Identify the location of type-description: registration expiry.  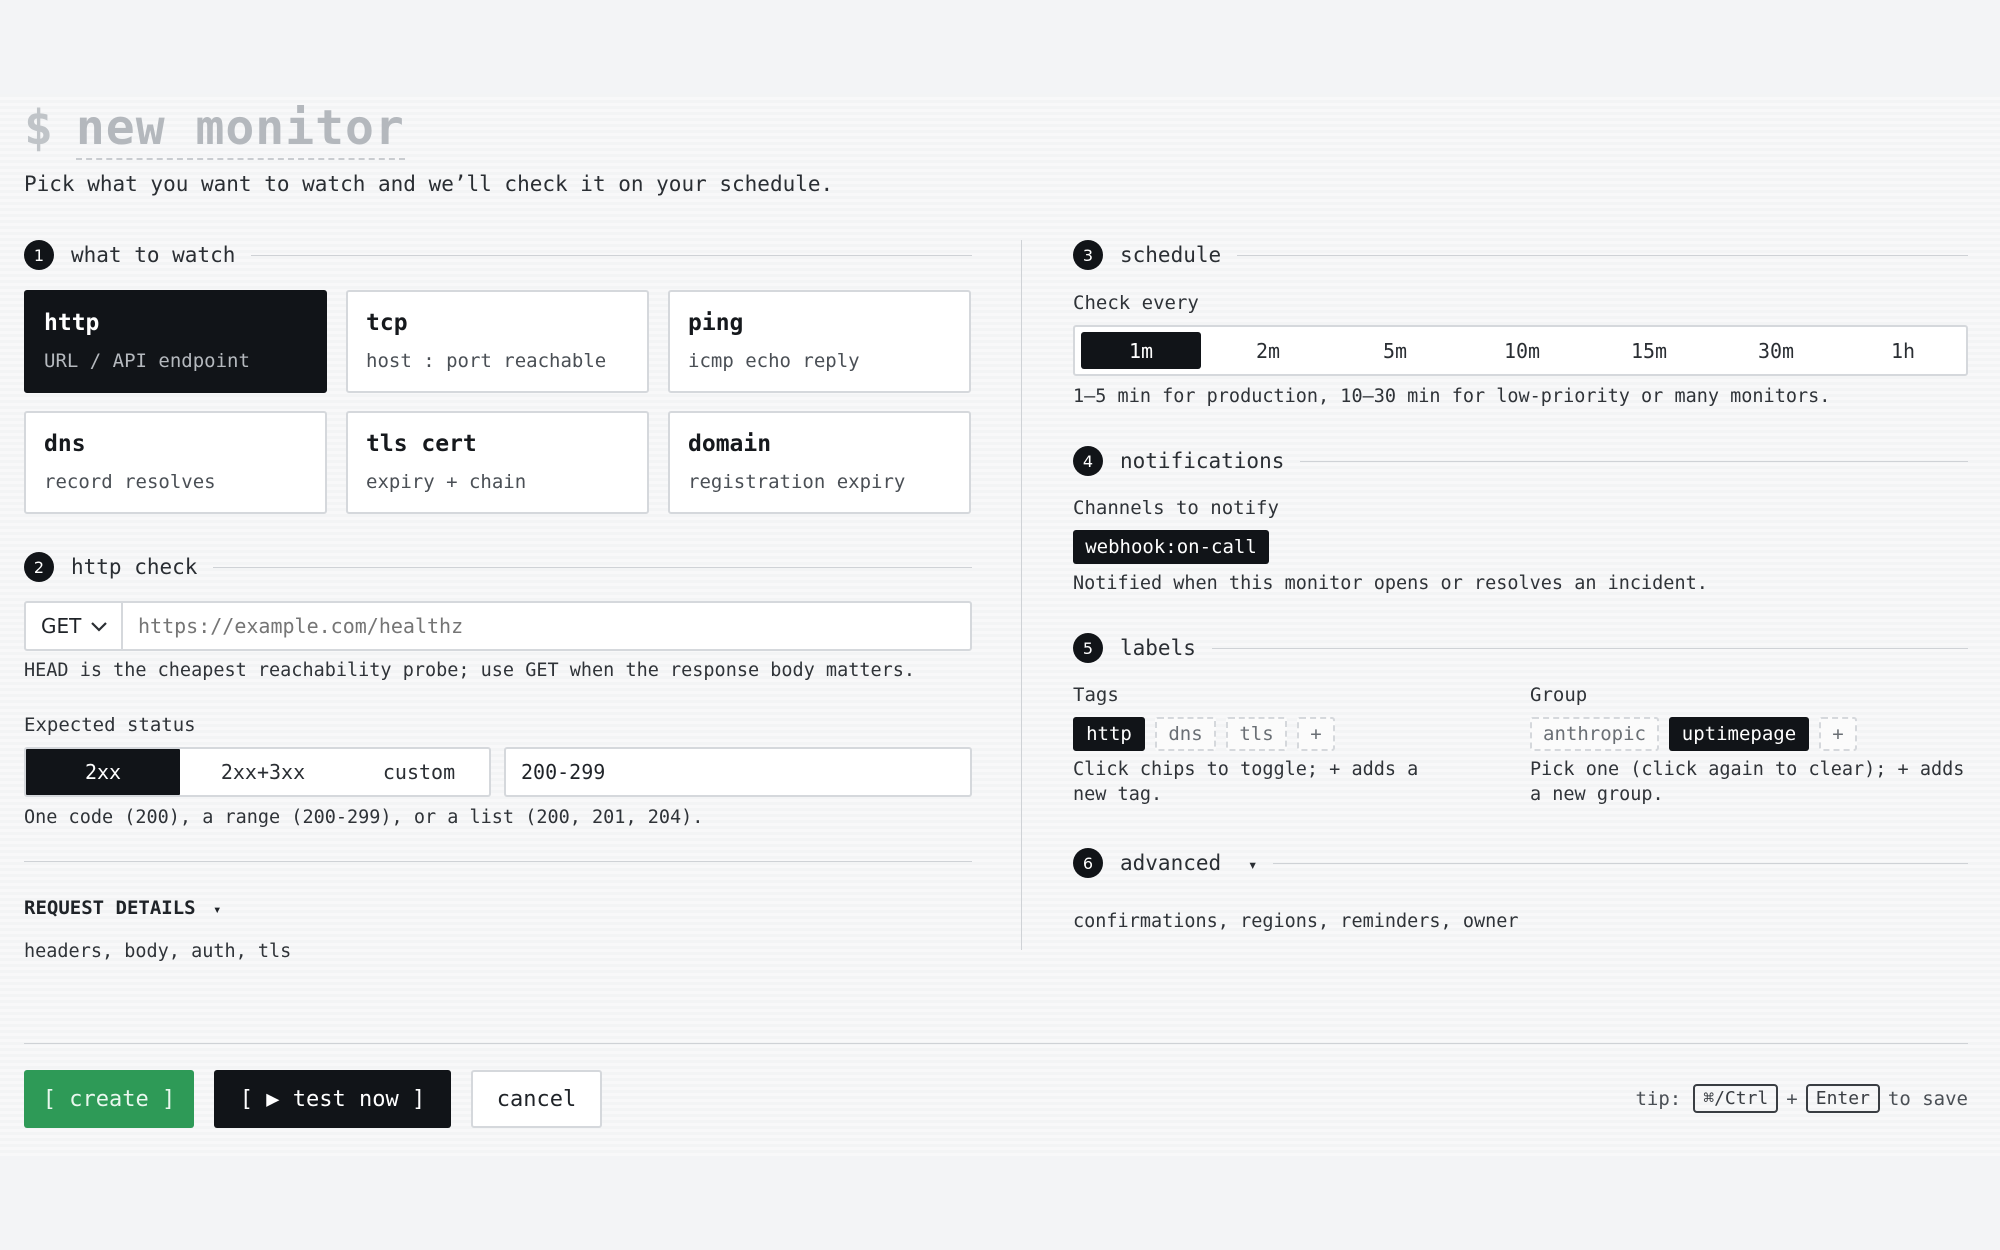
(797, 482).